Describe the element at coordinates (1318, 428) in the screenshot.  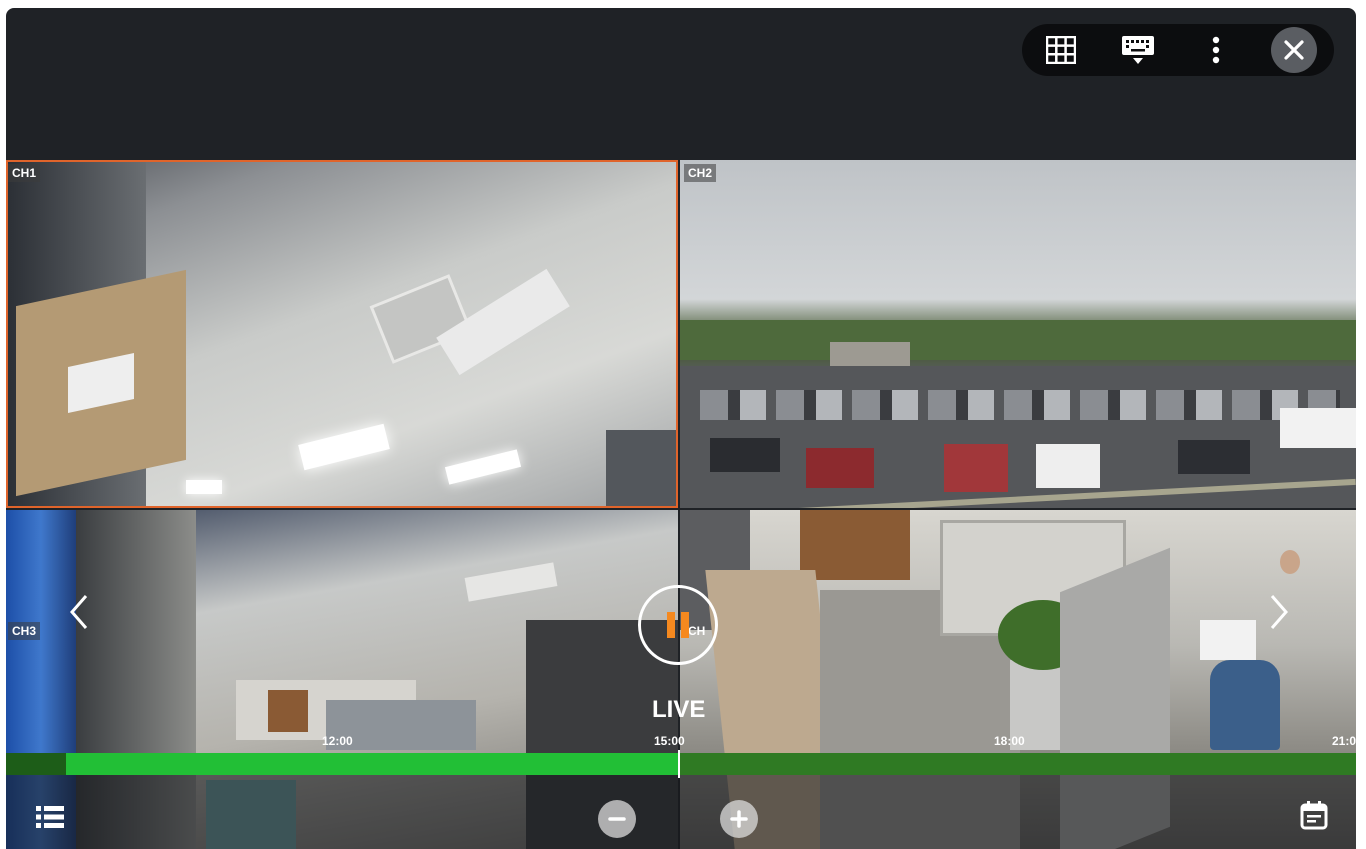
I see `parked-van` at that location.